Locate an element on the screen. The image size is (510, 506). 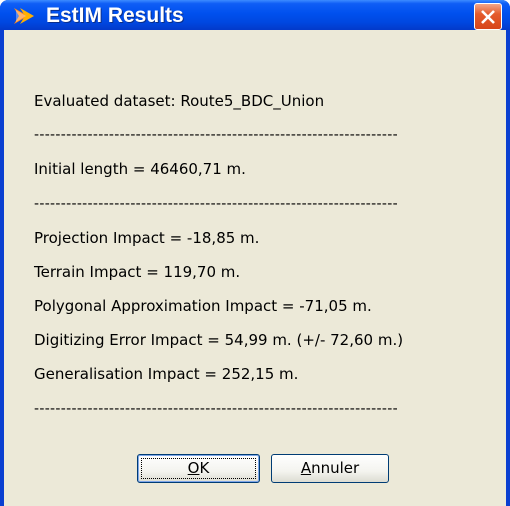
ok-button: OK is located at coordinates (198, 468).